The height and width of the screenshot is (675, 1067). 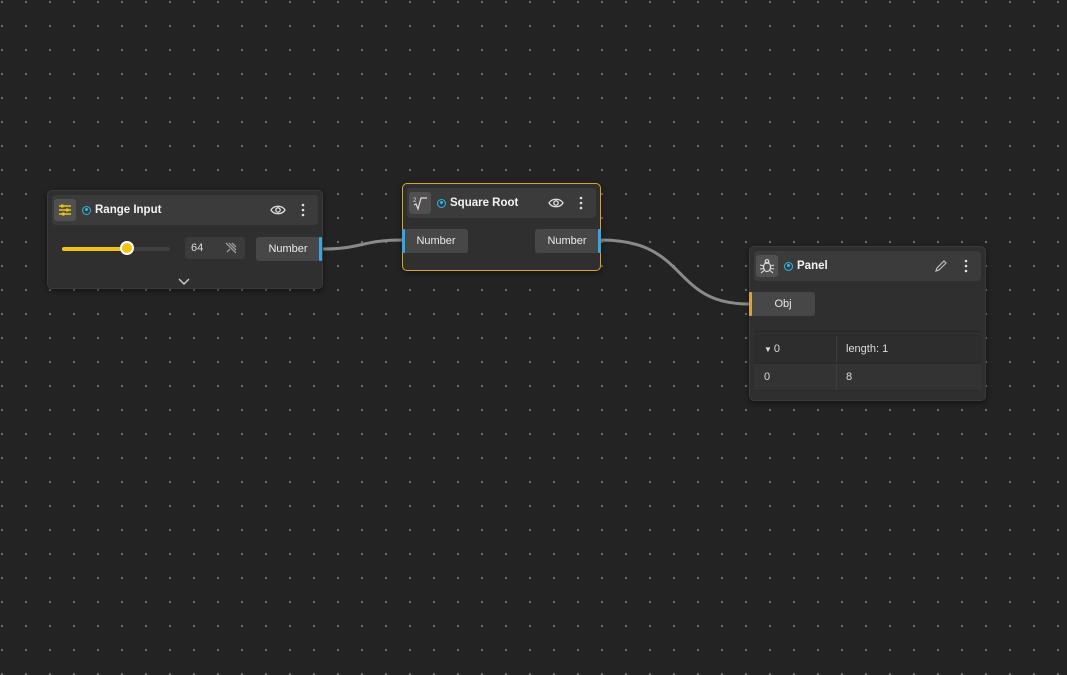 What do you see at coordinates (849, 377) in the screenshot?
I see `panel-table-row-value: 8` at bounding box center [849, 377].